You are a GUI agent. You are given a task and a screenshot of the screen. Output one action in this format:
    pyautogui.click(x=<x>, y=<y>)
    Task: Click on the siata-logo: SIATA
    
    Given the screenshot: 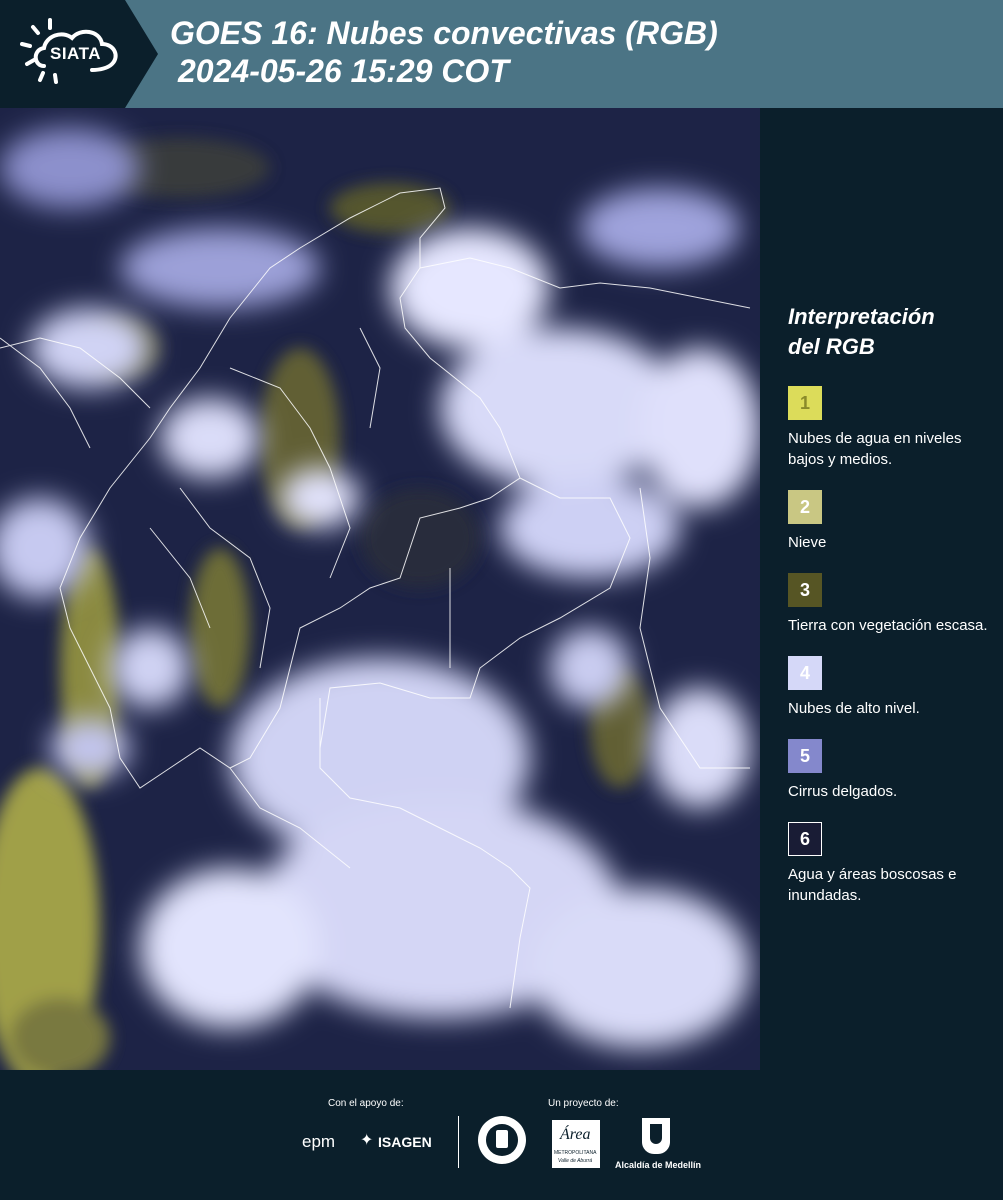 What is the action you would take?
    pyautogui.click(x=79, y=54)
    